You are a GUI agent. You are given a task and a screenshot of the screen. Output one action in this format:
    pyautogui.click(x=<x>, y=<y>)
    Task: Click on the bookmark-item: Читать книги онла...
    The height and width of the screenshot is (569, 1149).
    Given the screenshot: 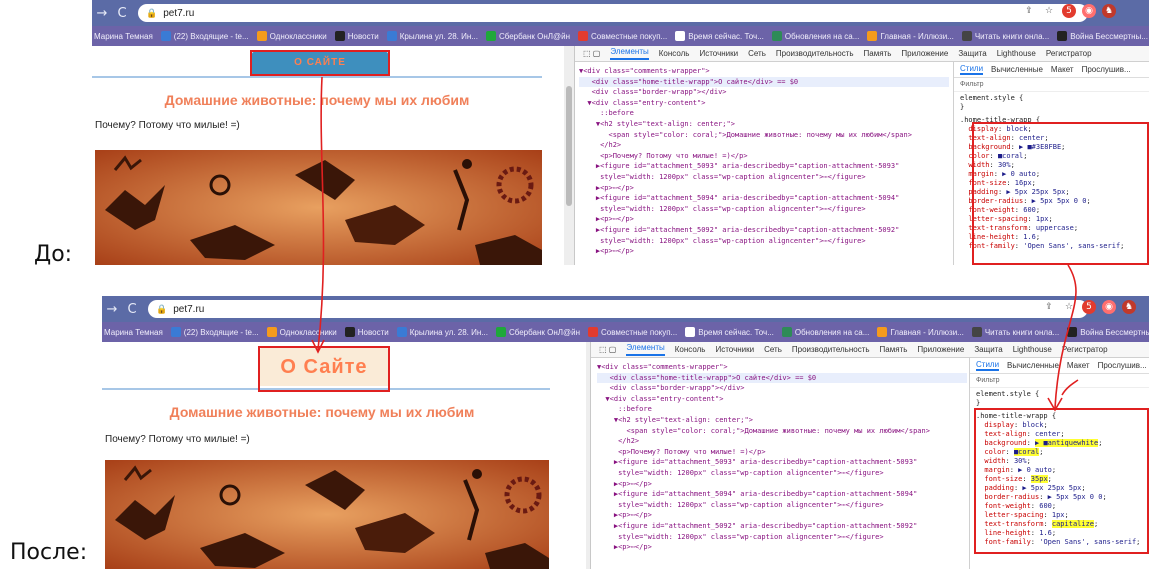 What is the action you would take?
    pyautogui.click(x=1015, y=332)
    